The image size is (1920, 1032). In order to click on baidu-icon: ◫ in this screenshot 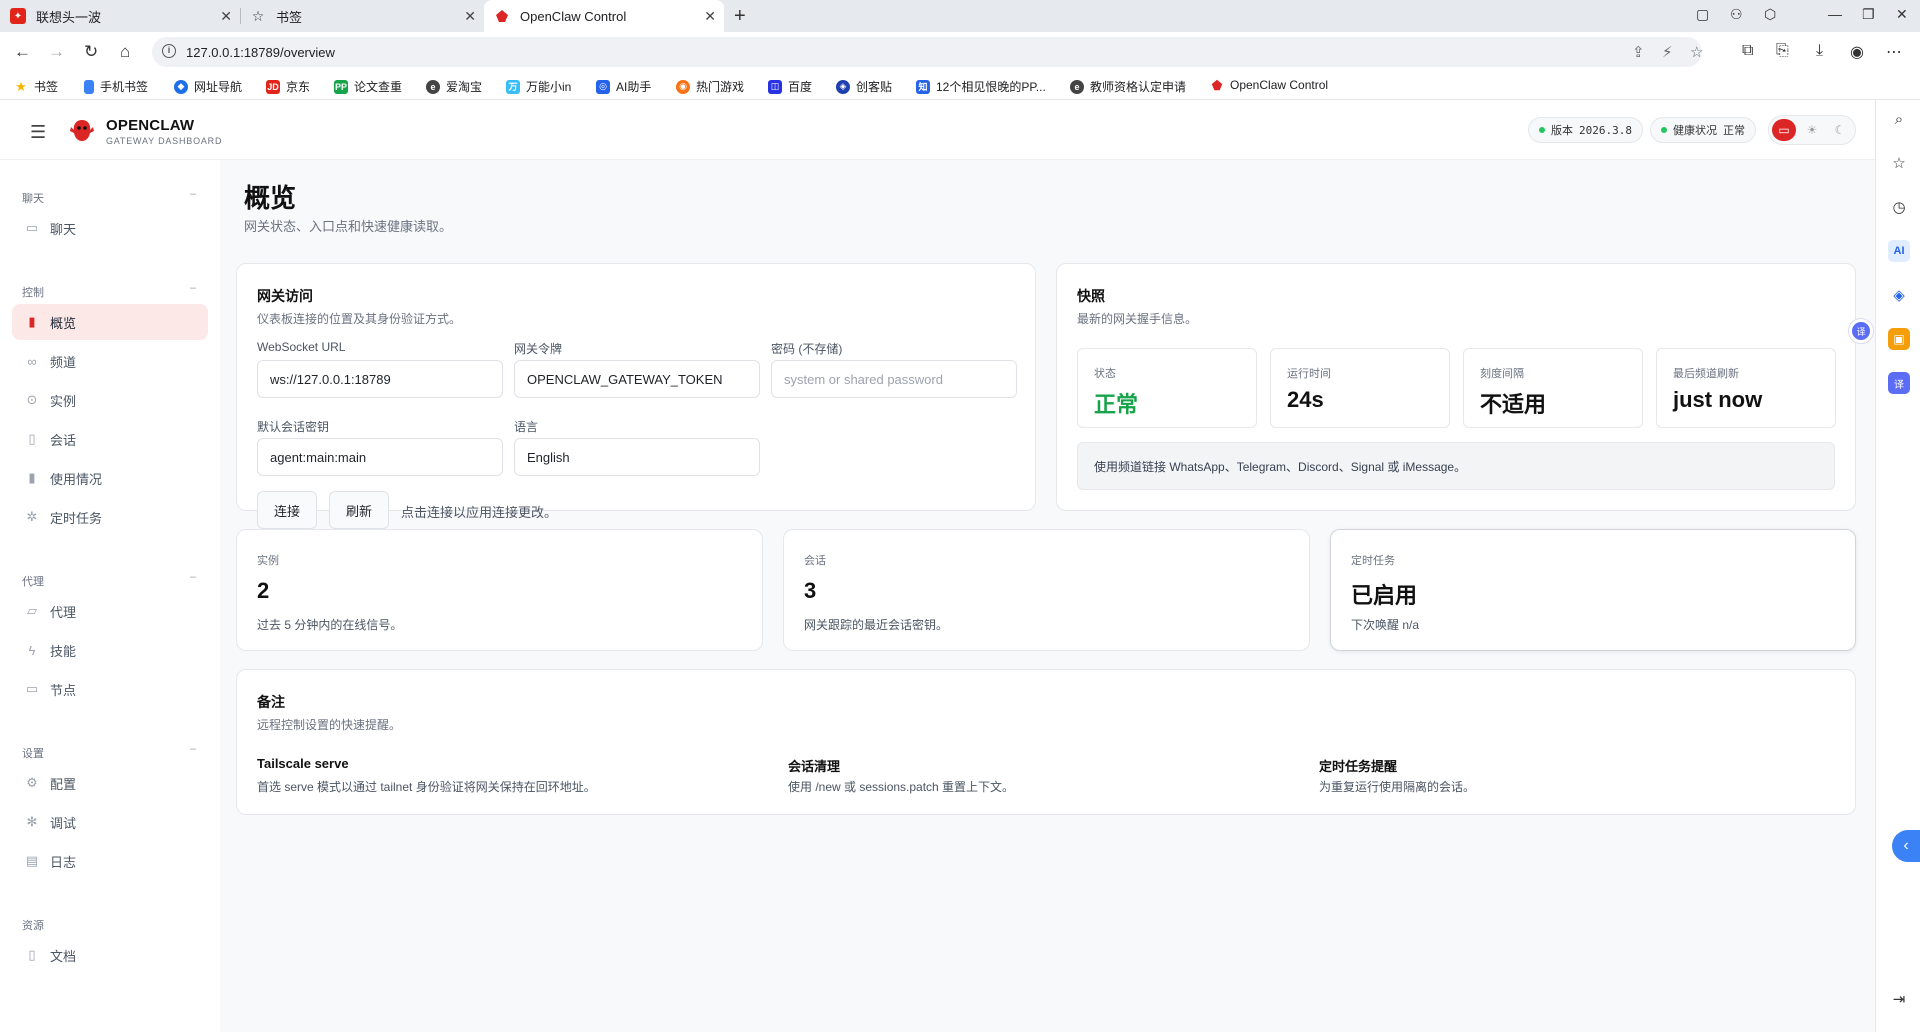, I will do `click(775, 86)`.